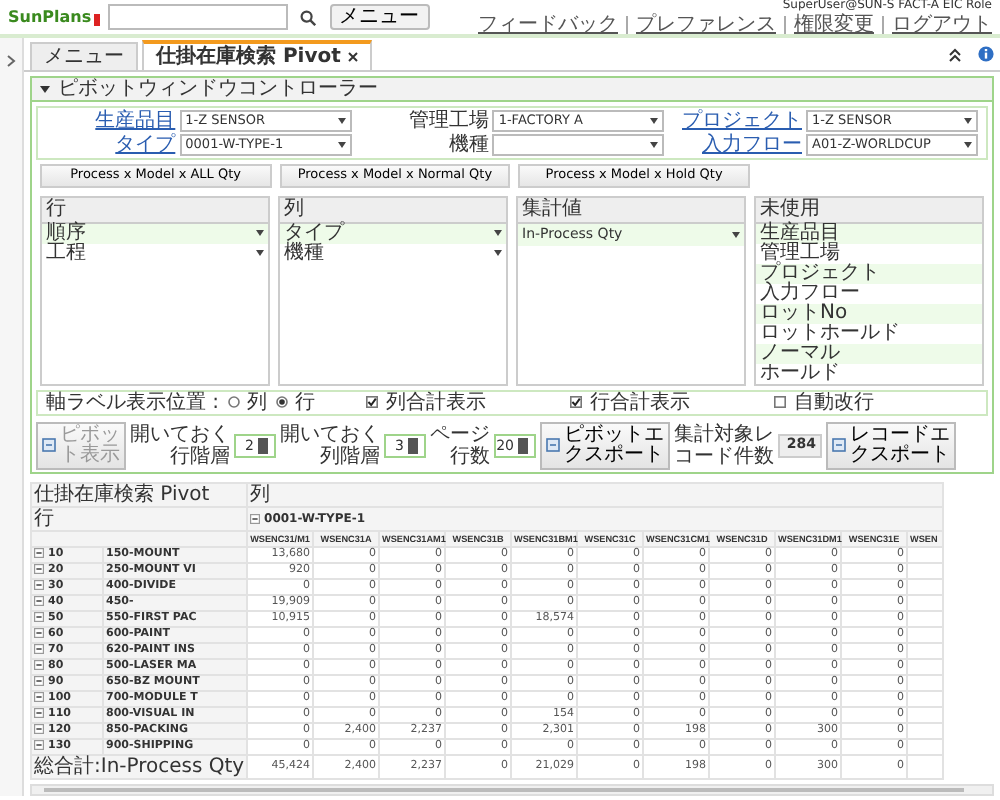 This screenshot has width=1000, height=800. Describe the element at coordinates (605, 445) in the screenshot. I see `action-button: ピボットエクスポート` at that location.